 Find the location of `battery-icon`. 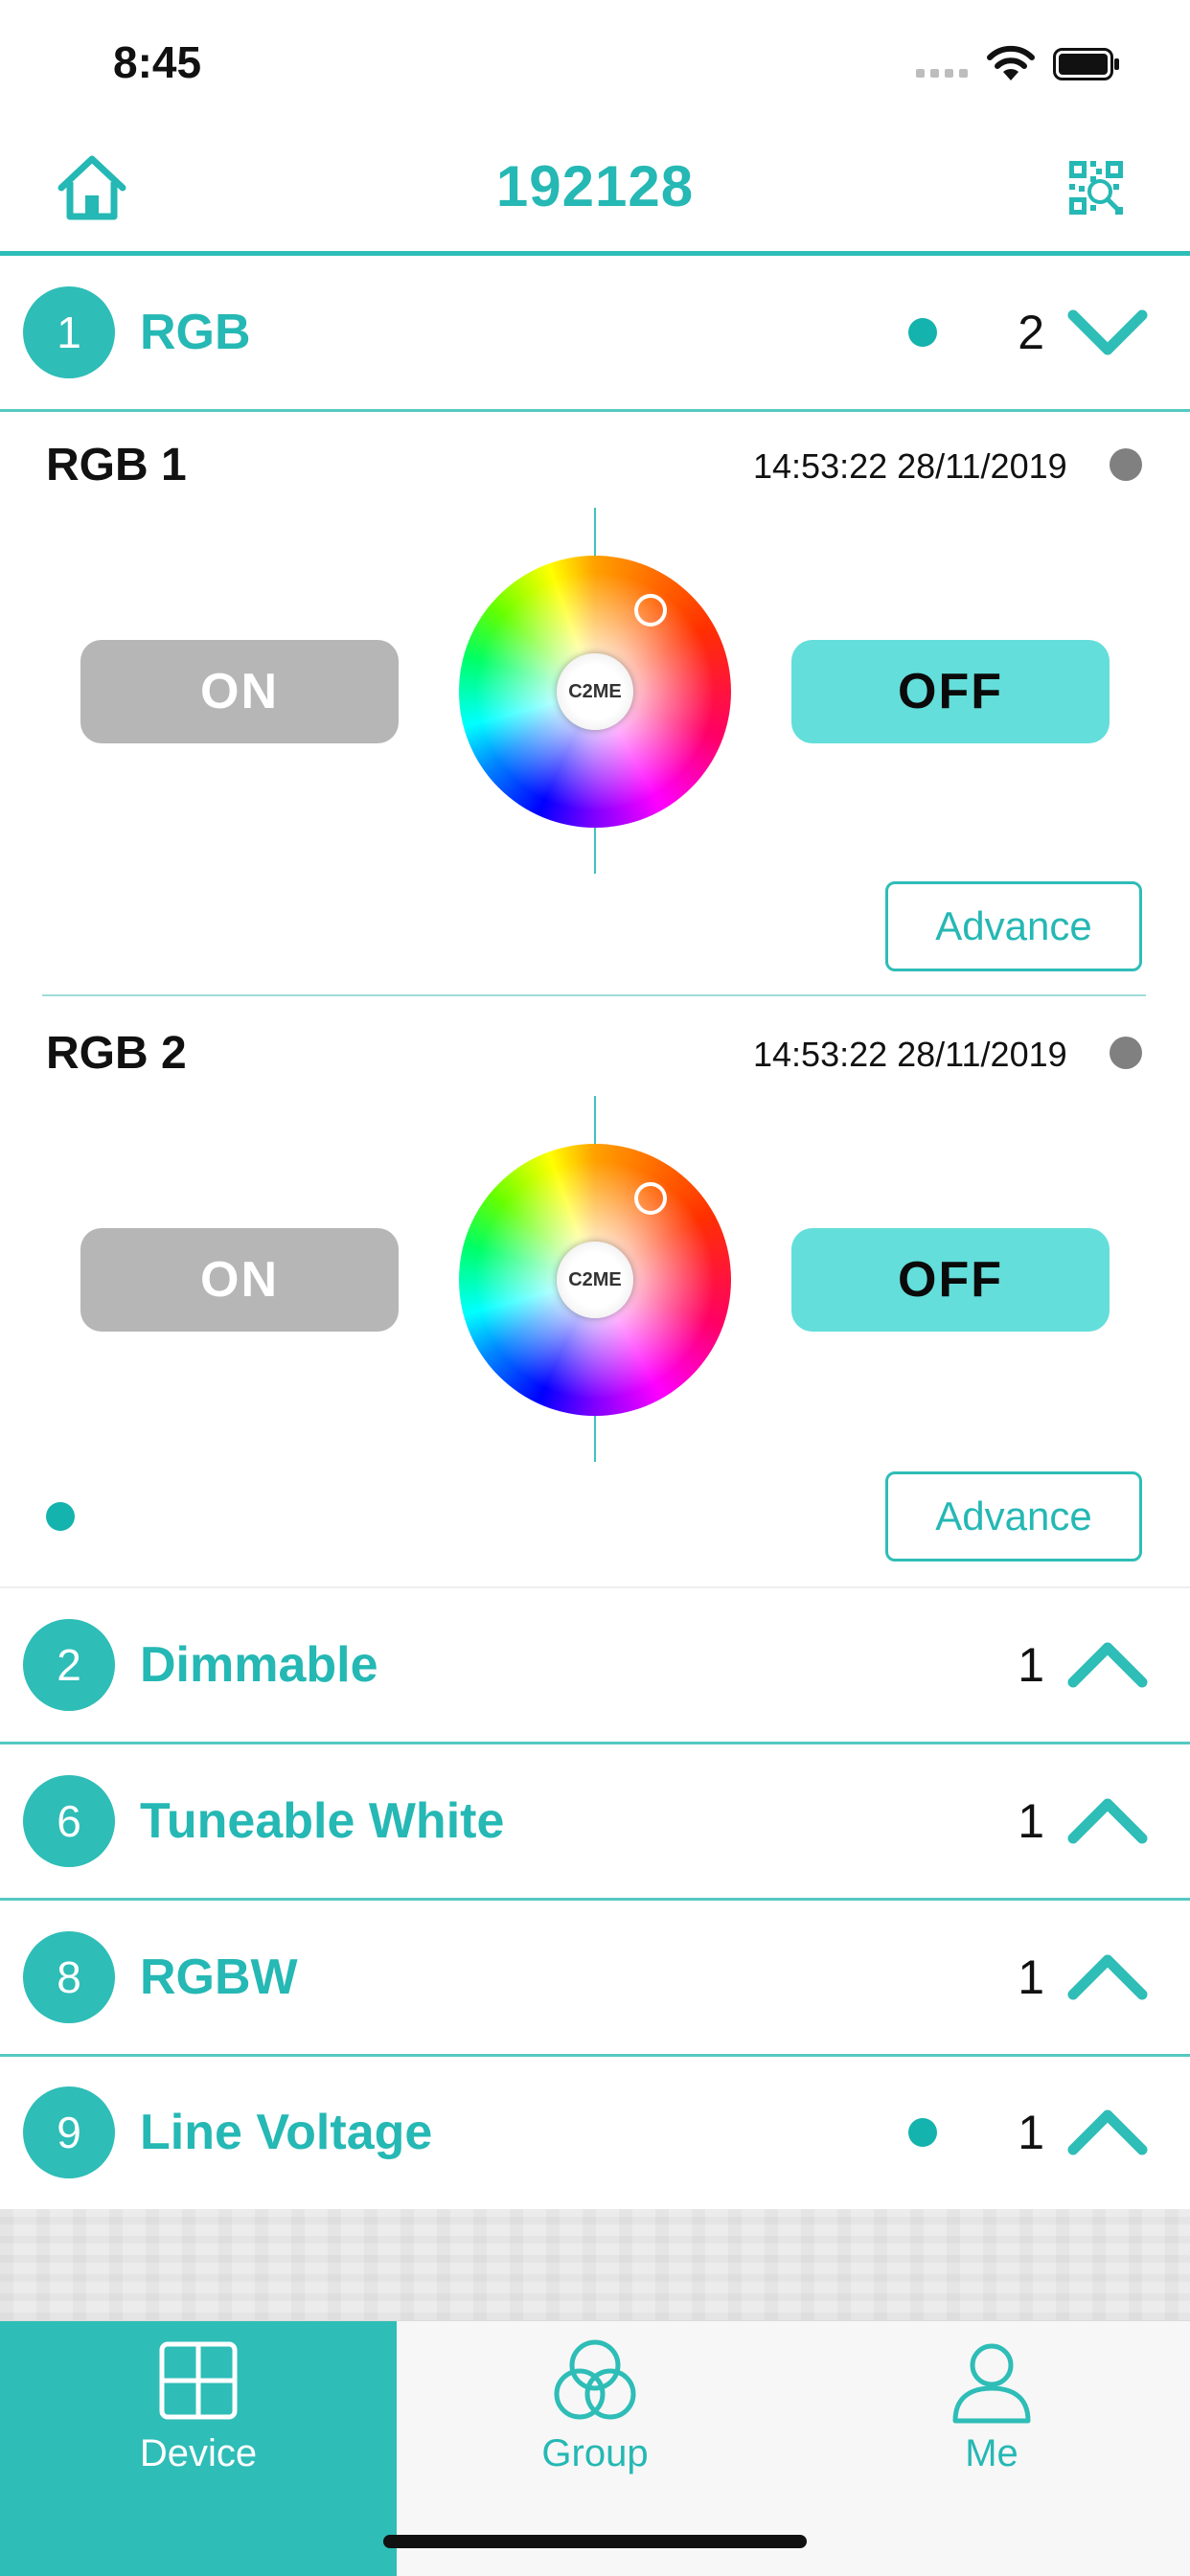

battery-icon is located at coordinates (1086, 64).